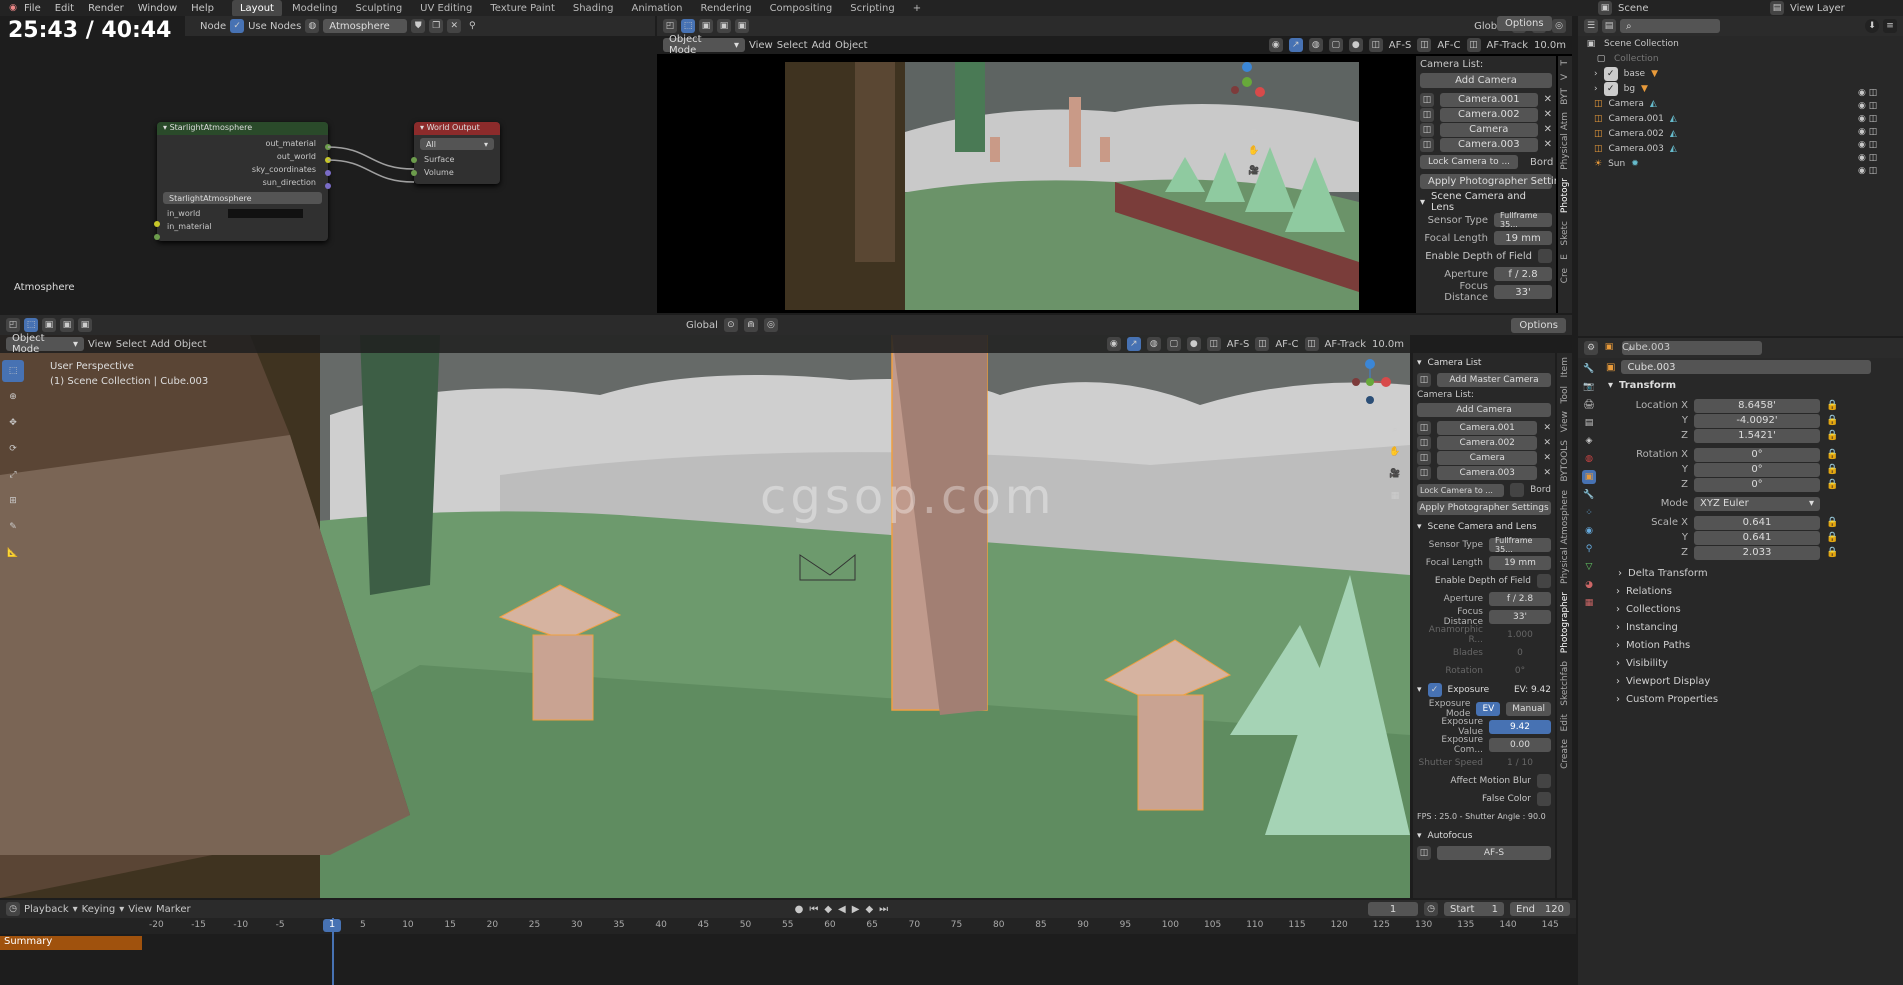  Describe the element at coordinates (869, 909) in the screenshot. I see `next-key-icon: ◆` at that location.